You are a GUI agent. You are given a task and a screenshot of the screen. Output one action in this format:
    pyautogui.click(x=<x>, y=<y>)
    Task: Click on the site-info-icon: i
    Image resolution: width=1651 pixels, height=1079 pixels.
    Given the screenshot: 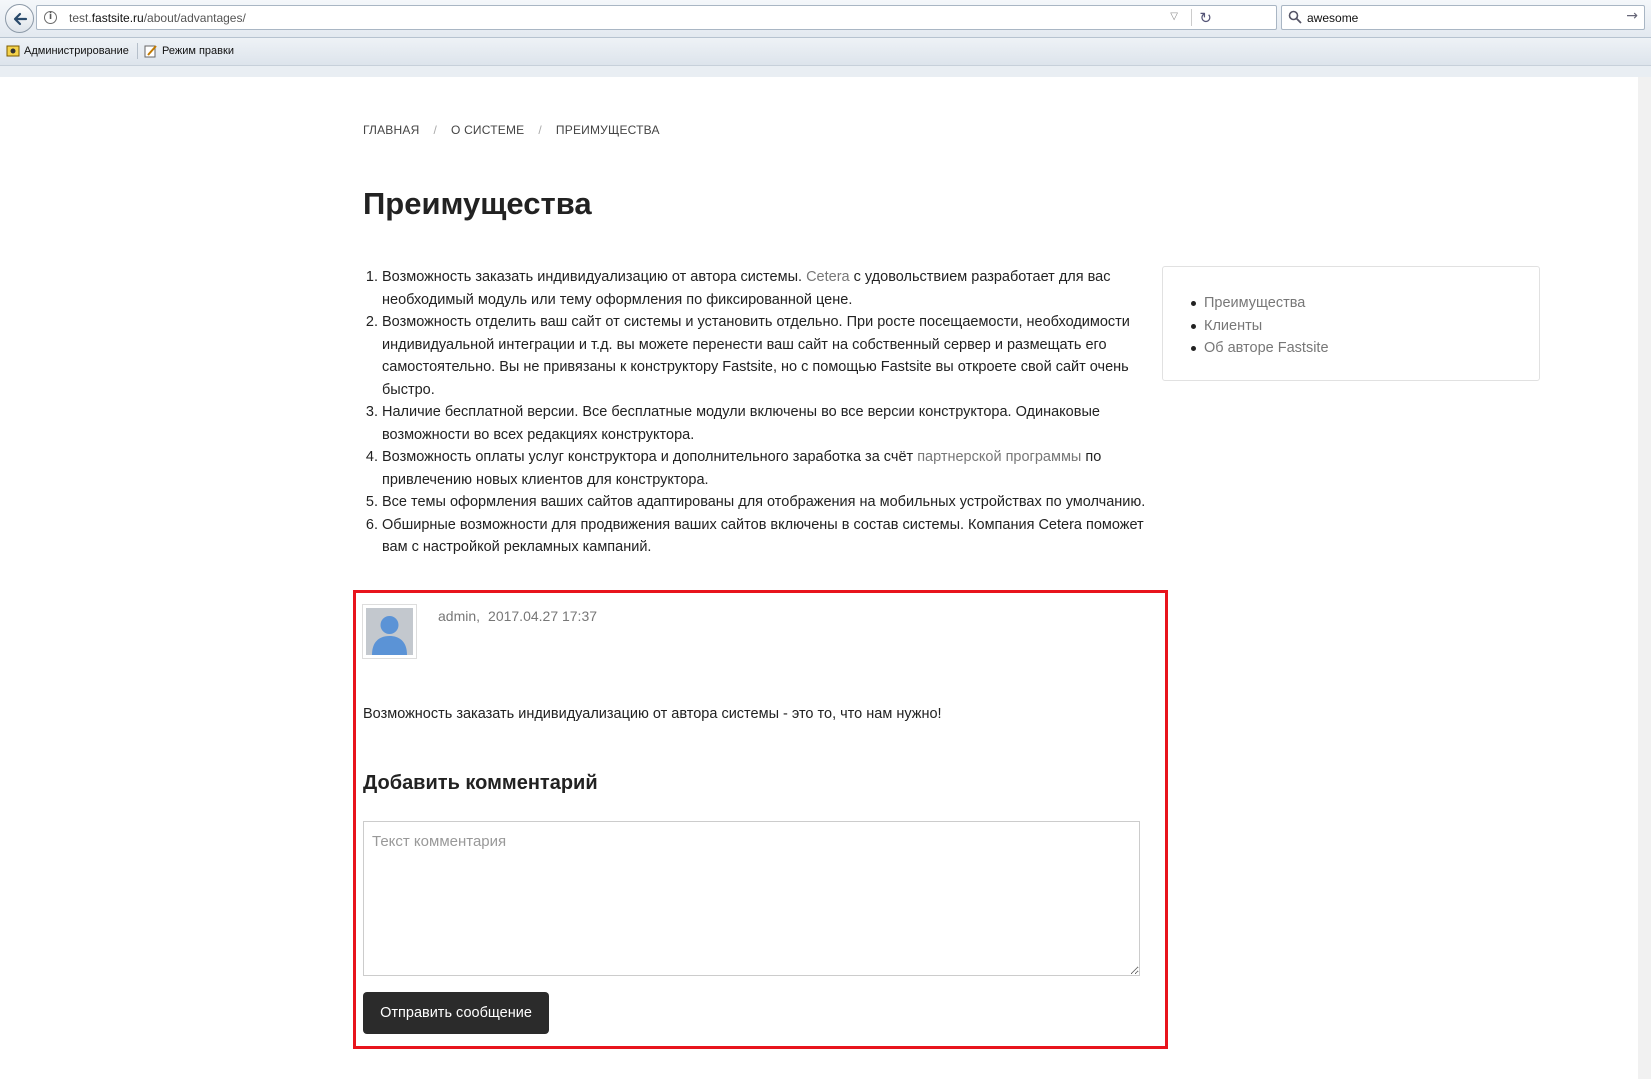 What is the action you would take?
    pyautogui.click(x=50, y=17)
    